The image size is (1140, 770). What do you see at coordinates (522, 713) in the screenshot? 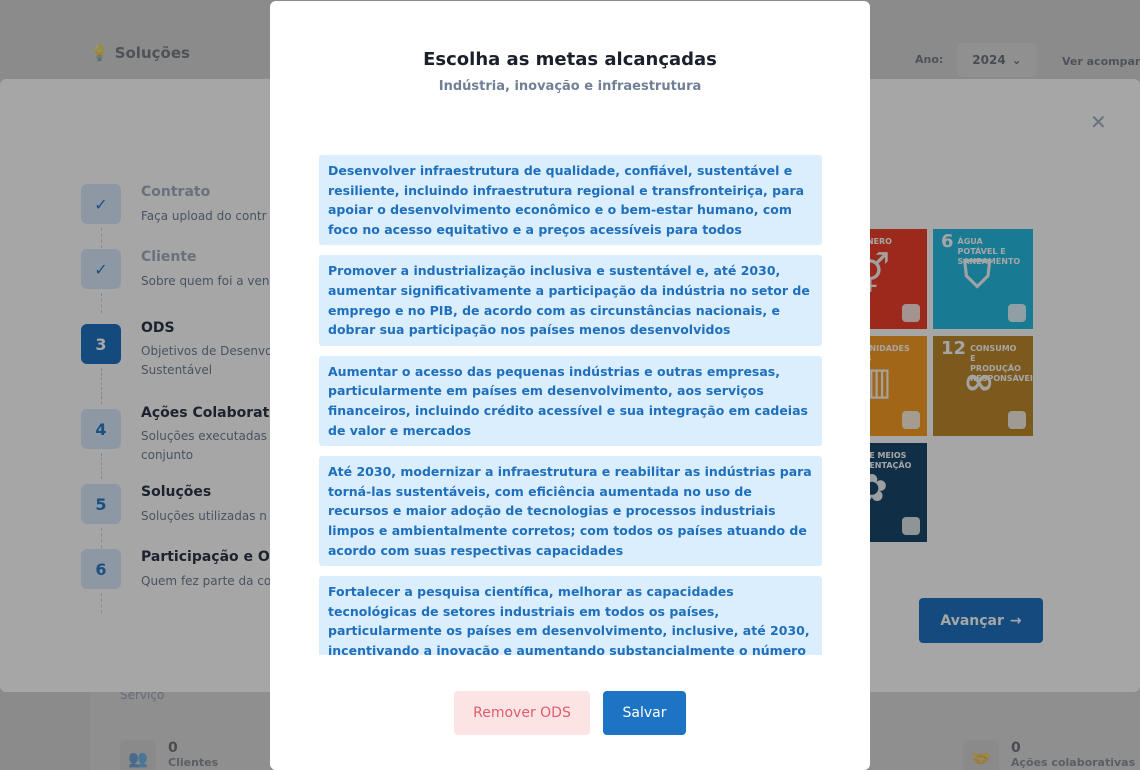
I see `remove-ods-button: Remover ODS` at bounding box center [522, 713].